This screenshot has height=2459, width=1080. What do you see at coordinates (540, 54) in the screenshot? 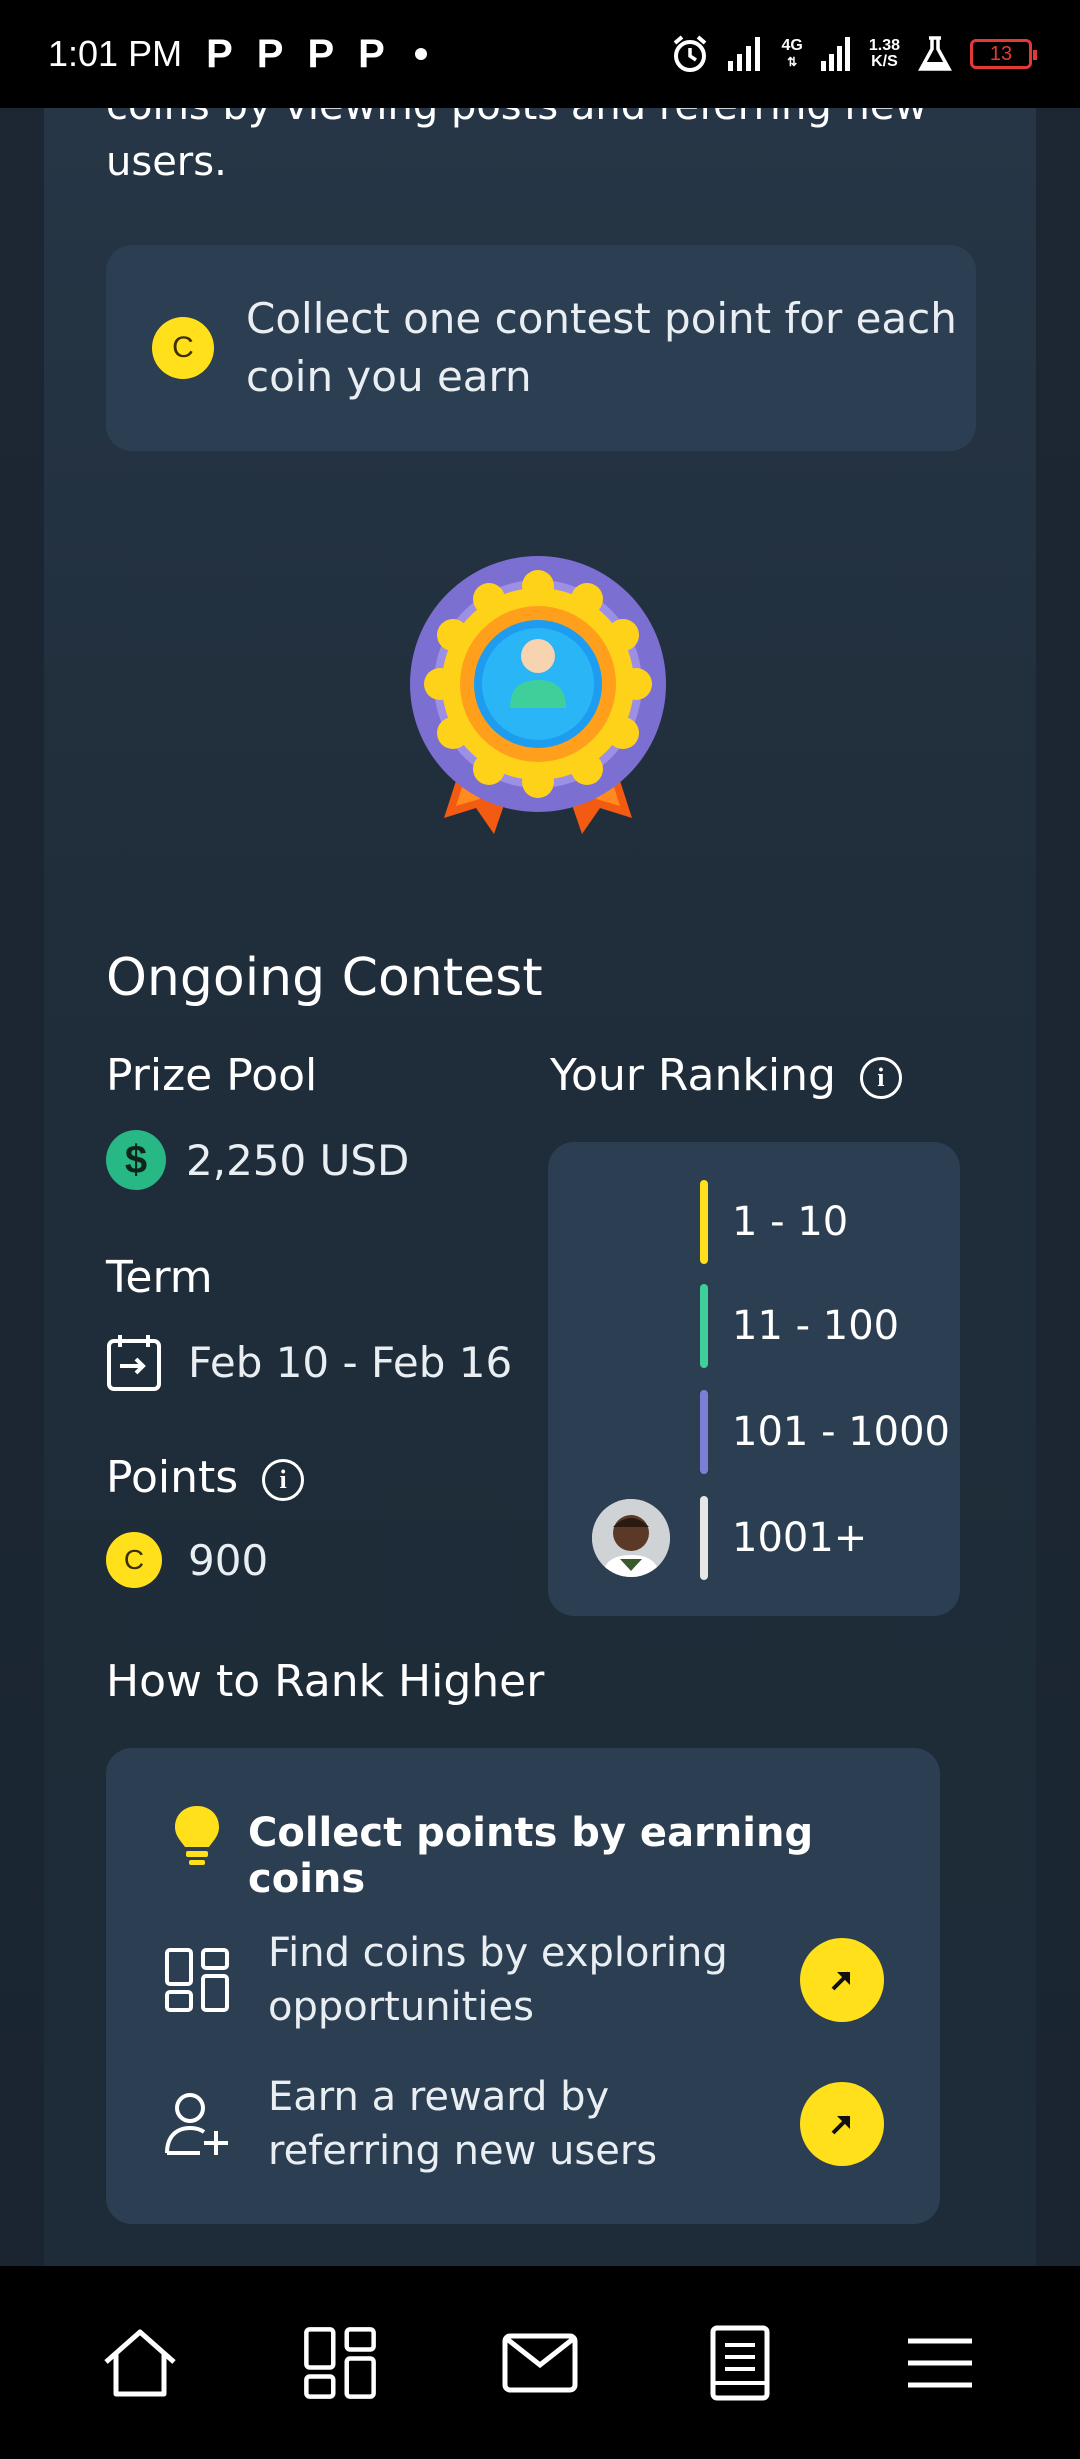
I see `status-bar: 1:01 PM P P P P 4G ⇅ 1.38 K/S 13` at bounding box center [540, 54].